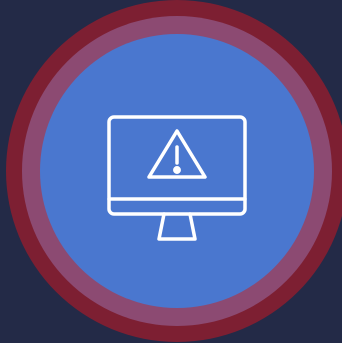 This screenshot has height=343, width=342. What do you see at coordinates (177, 170) in the screenshot?
I see `exclamation-dot` at bounding box center [177, 170].